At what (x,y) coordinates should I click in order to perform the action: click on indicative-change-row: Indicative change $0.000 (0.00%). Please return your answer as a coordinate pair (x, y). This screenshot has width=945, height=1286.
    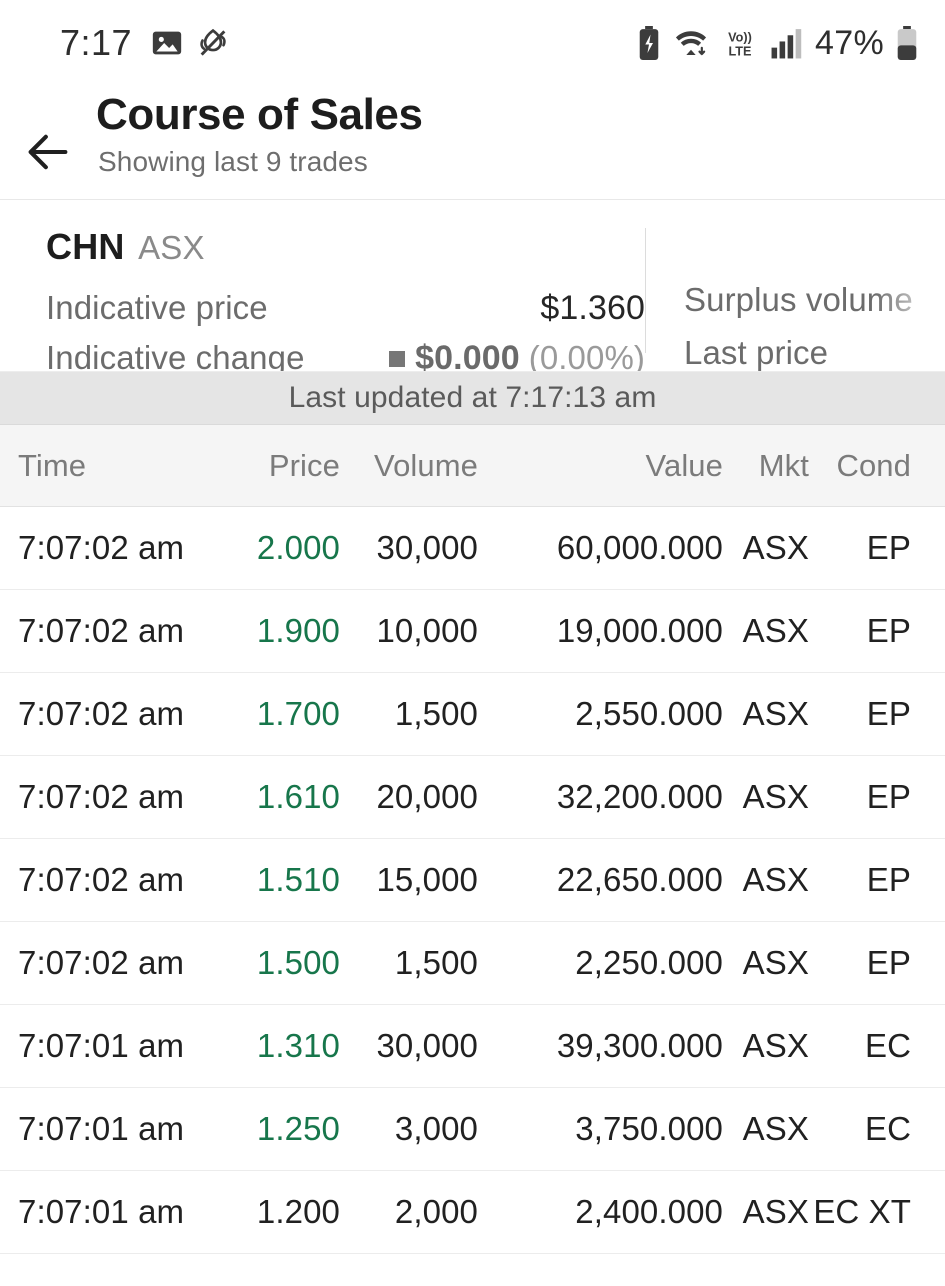
    Looking at the image, I should click on (345, 352).